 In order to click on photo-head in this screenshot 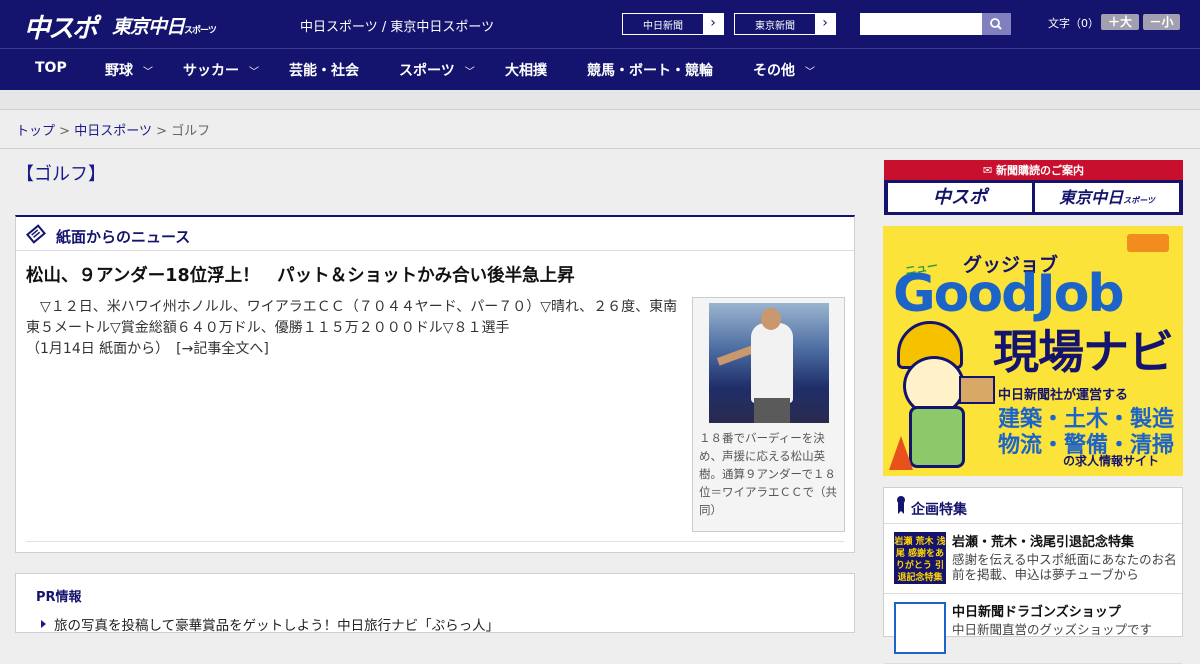, I will do `click(771, 319)`.